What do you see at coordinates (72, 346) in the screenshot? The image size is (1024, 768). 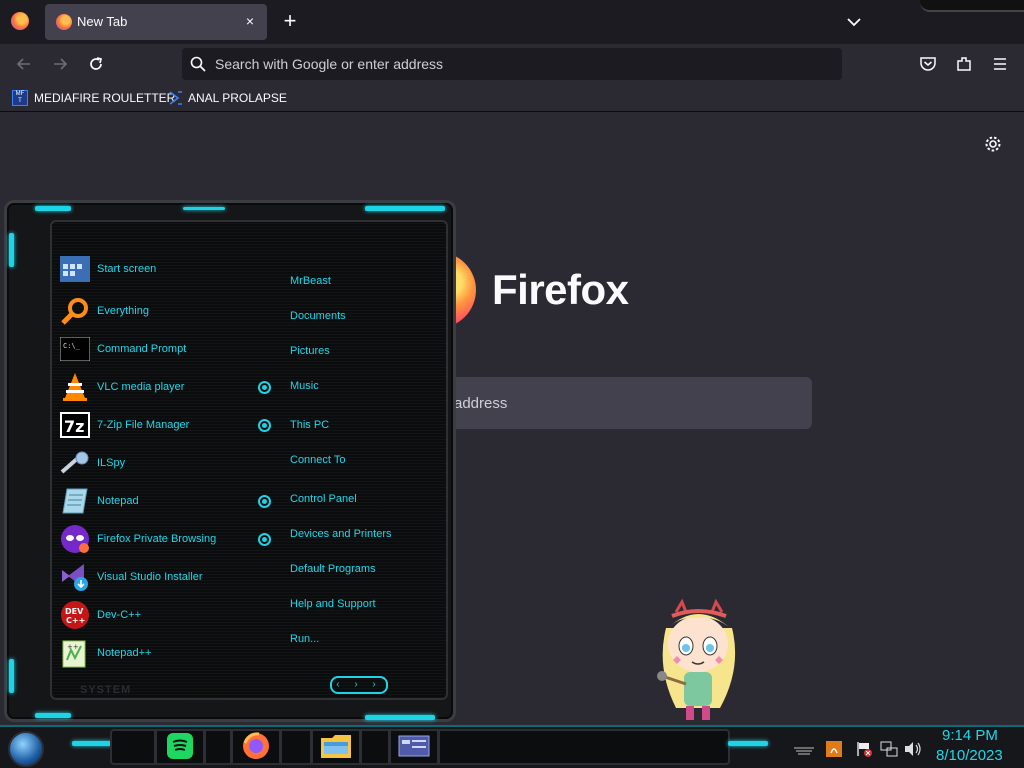 I see `svg-text: C:\_` at bounding box center [72, 346].